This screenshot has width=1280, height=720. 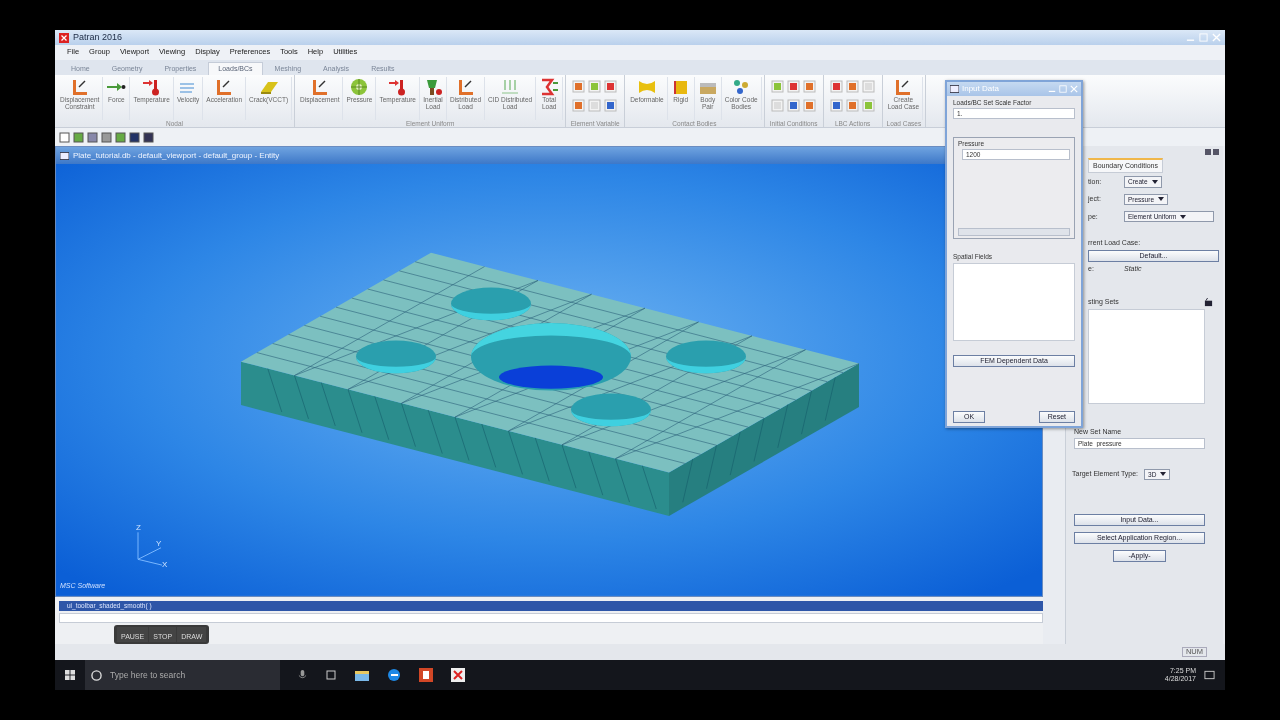 What do you see at coordinates (1014, 301) in the screenshot?
I see `spatial-fields-list` at bounding box center [1014, 301].